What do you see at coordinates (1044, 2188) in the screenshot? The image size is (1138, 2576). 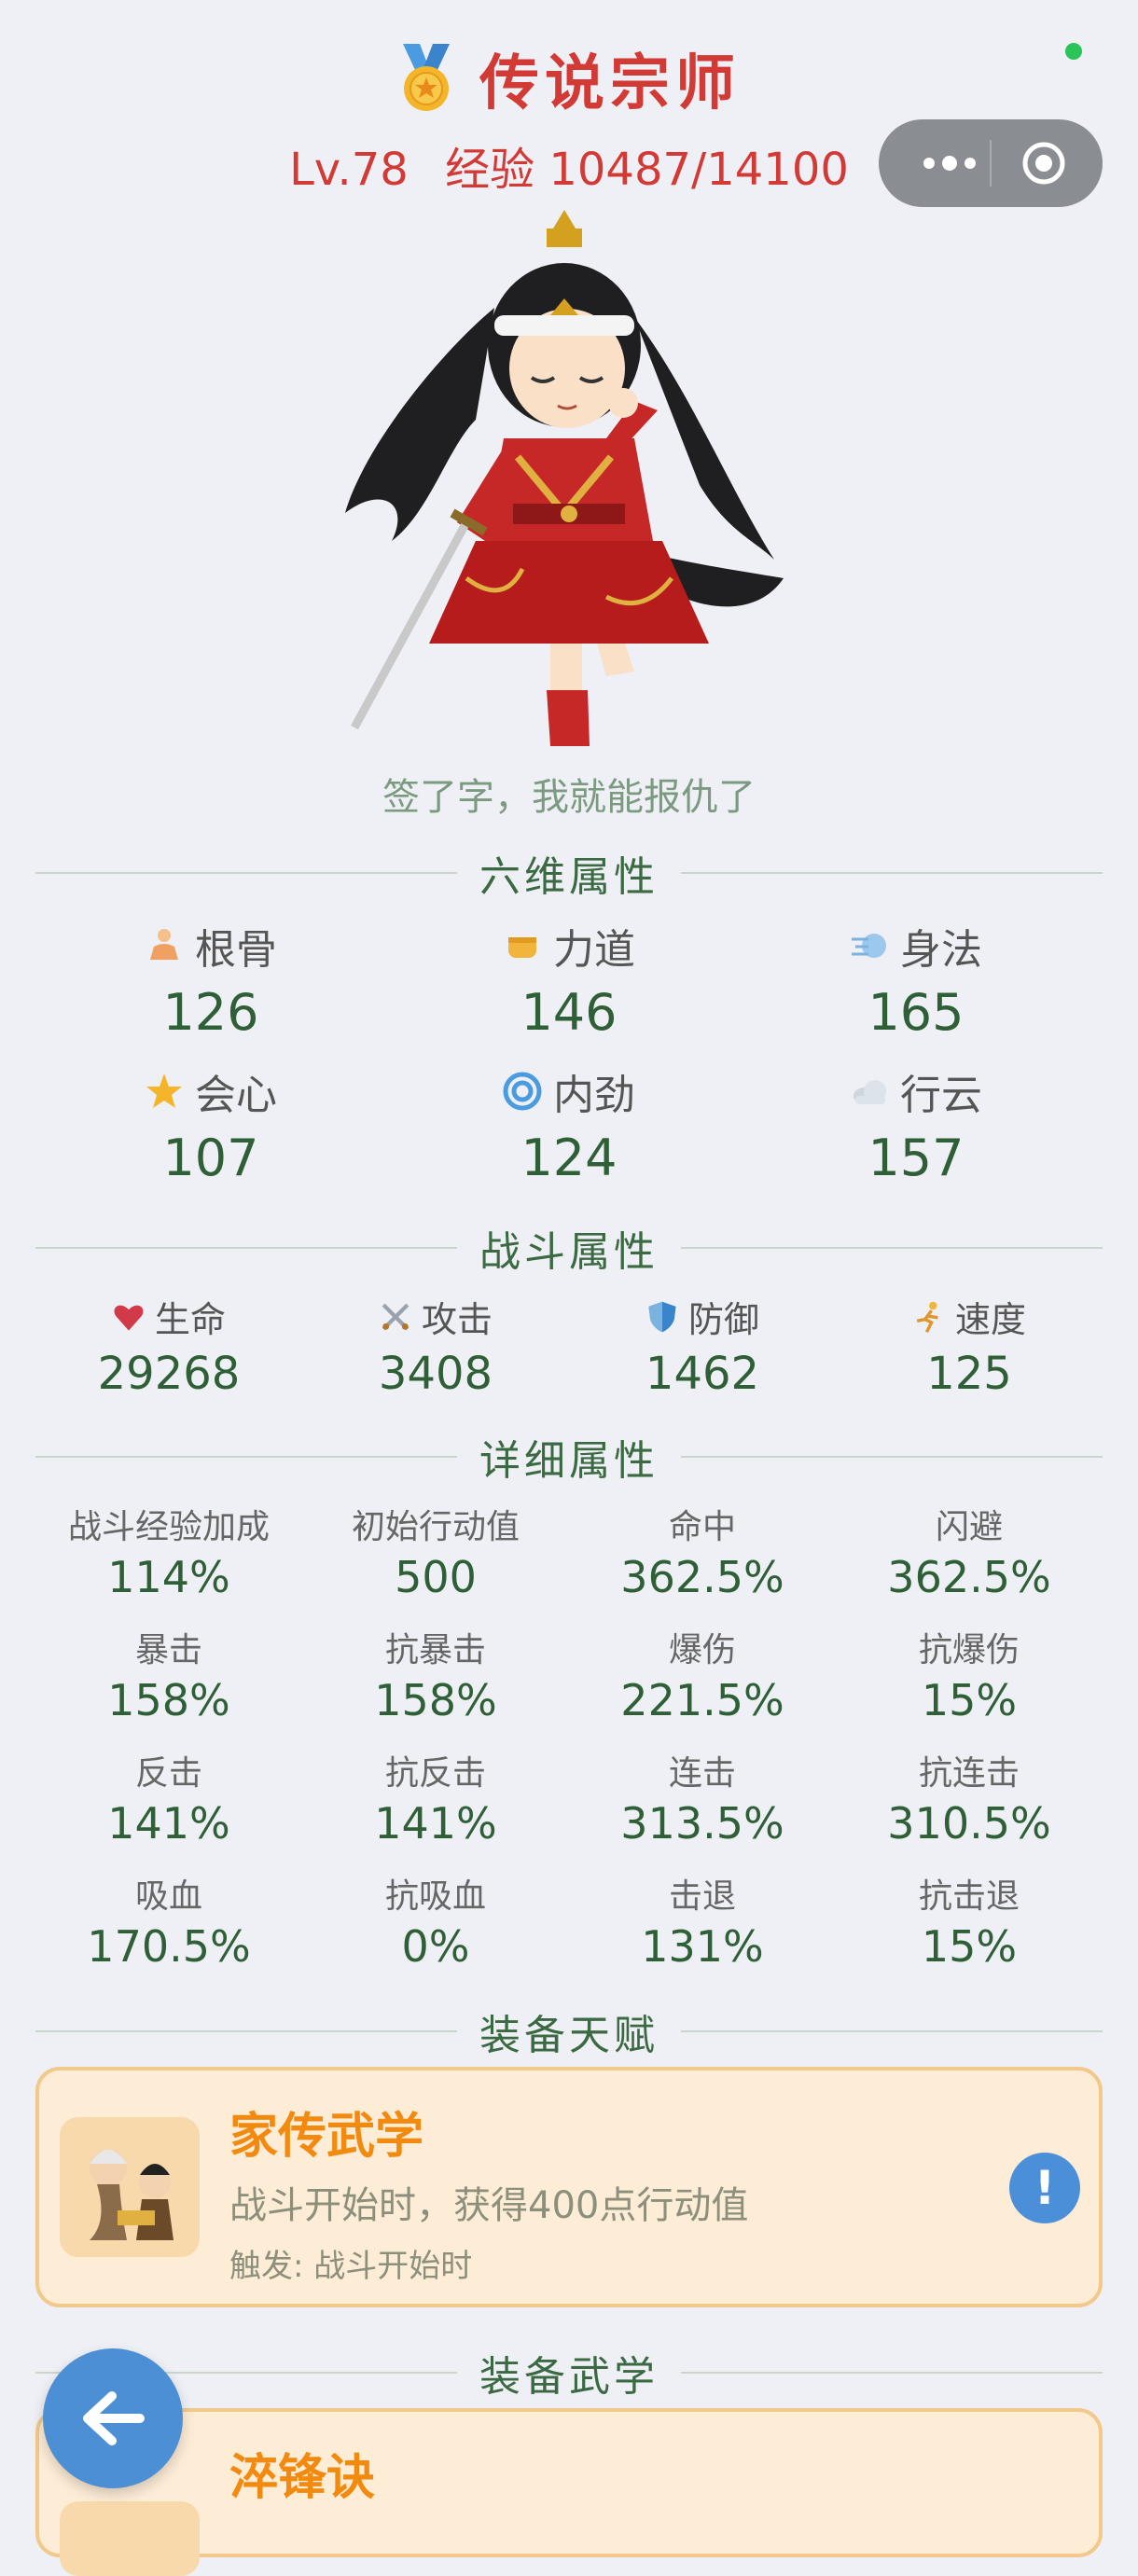 I see `info-button: !` at bounding box center [1044, 2188].